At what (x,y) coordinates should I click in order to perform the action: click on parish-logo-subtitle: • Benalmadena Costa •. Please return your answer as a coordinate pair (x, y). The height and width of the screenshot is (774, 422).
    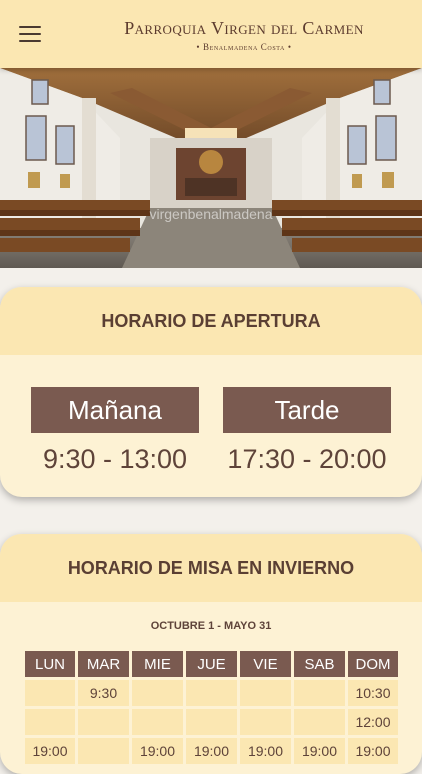
    Looking at the image, I should click on (244, 47).